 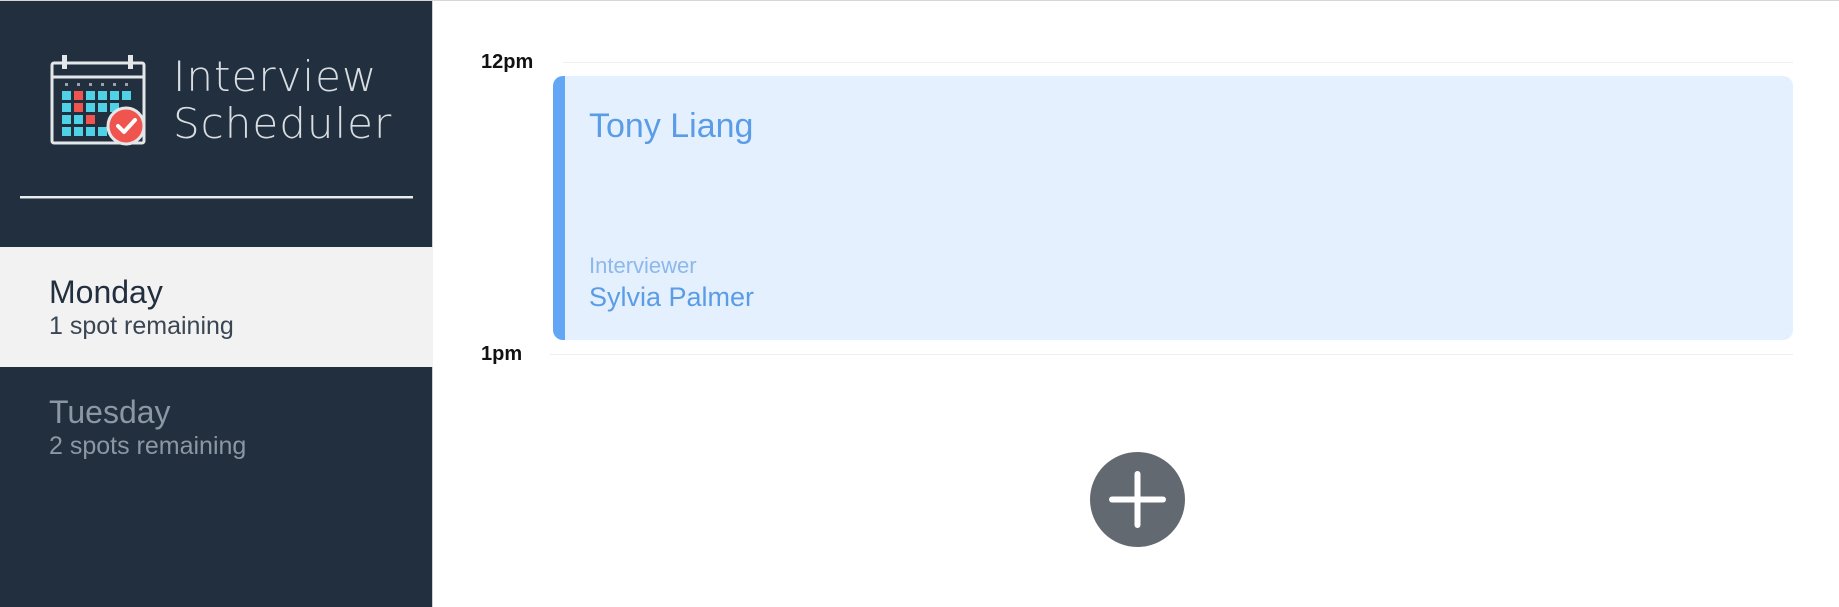 What do you see at coordinates (216, 307) in the screenshot?
I see `day-item-monday: Monday 1 spot remaining` at bounding box center [216, 307].